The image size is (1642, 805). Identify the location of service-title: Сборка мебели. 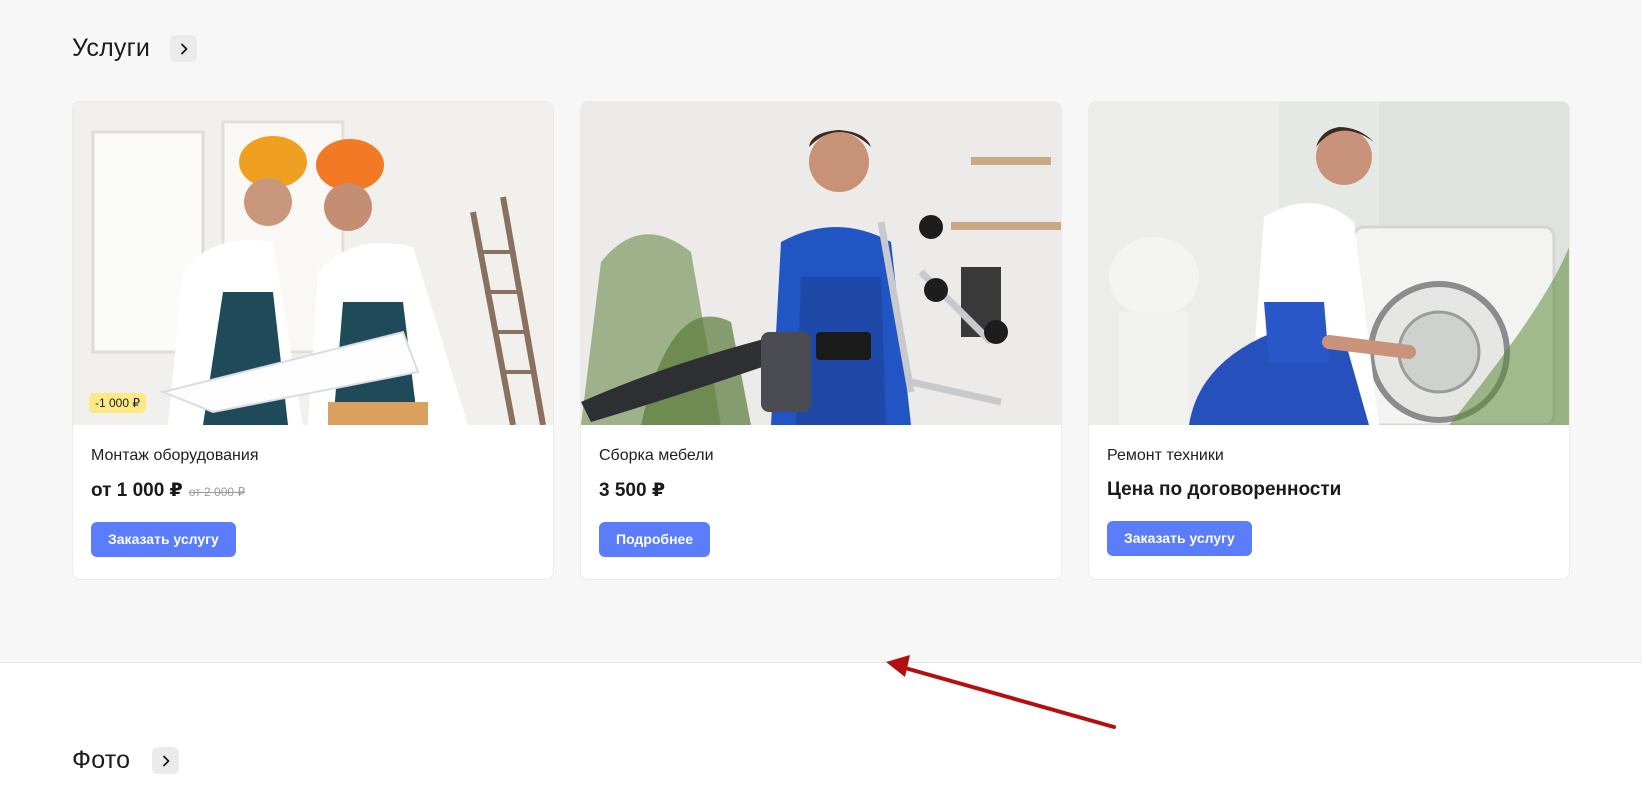
(656, 455).